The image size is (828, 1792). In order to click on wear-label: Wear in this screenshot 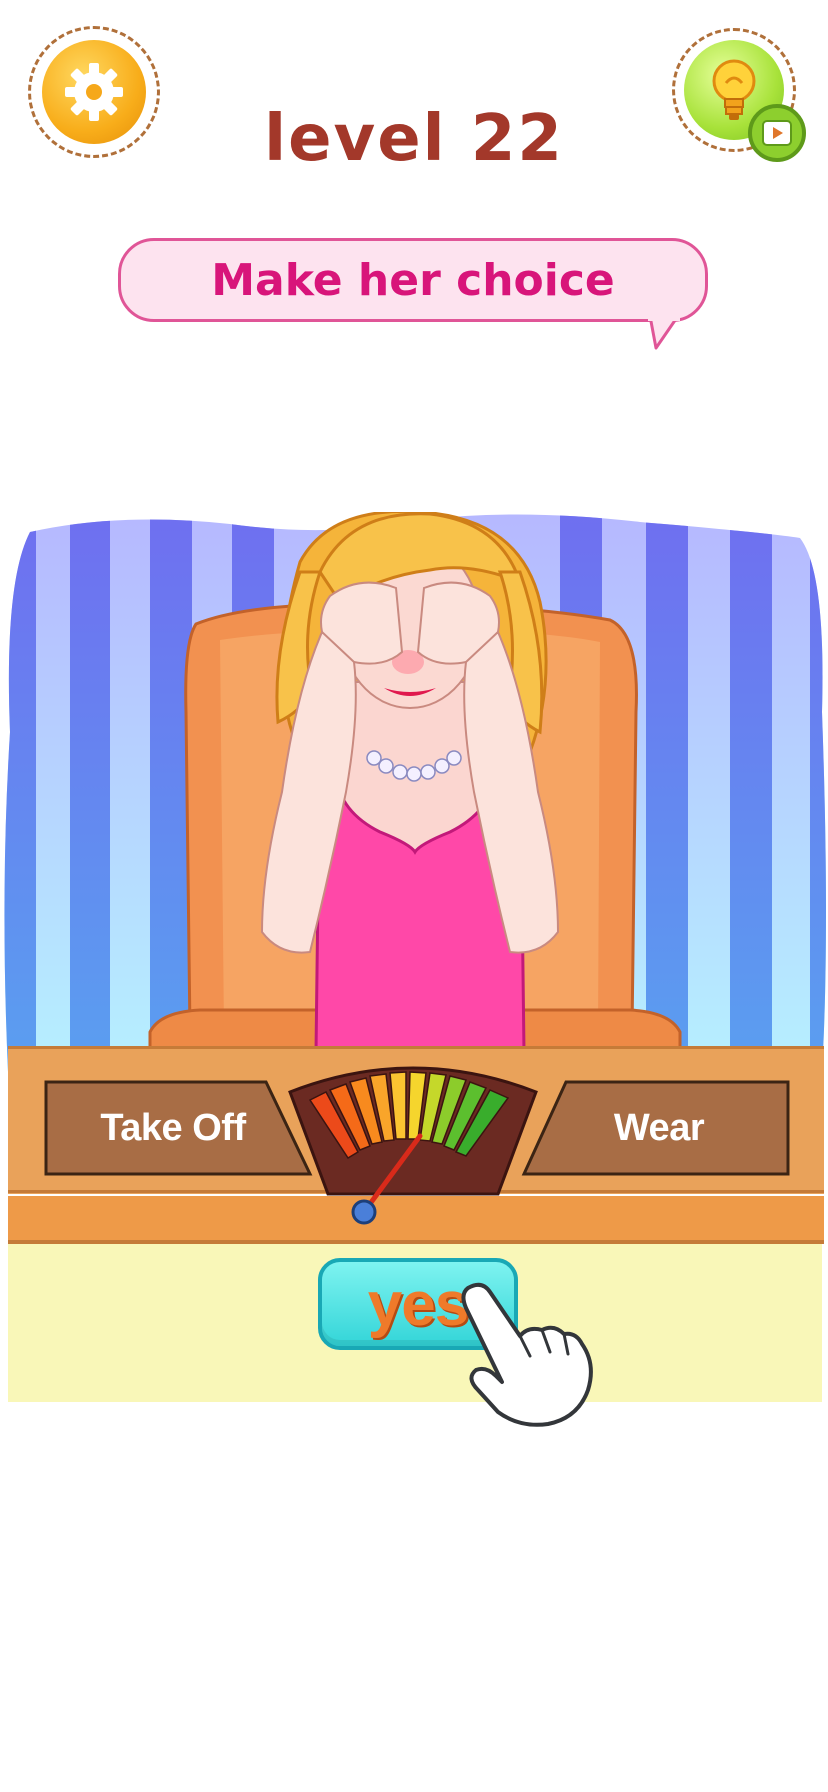, I will do `click(659, 1127)`.